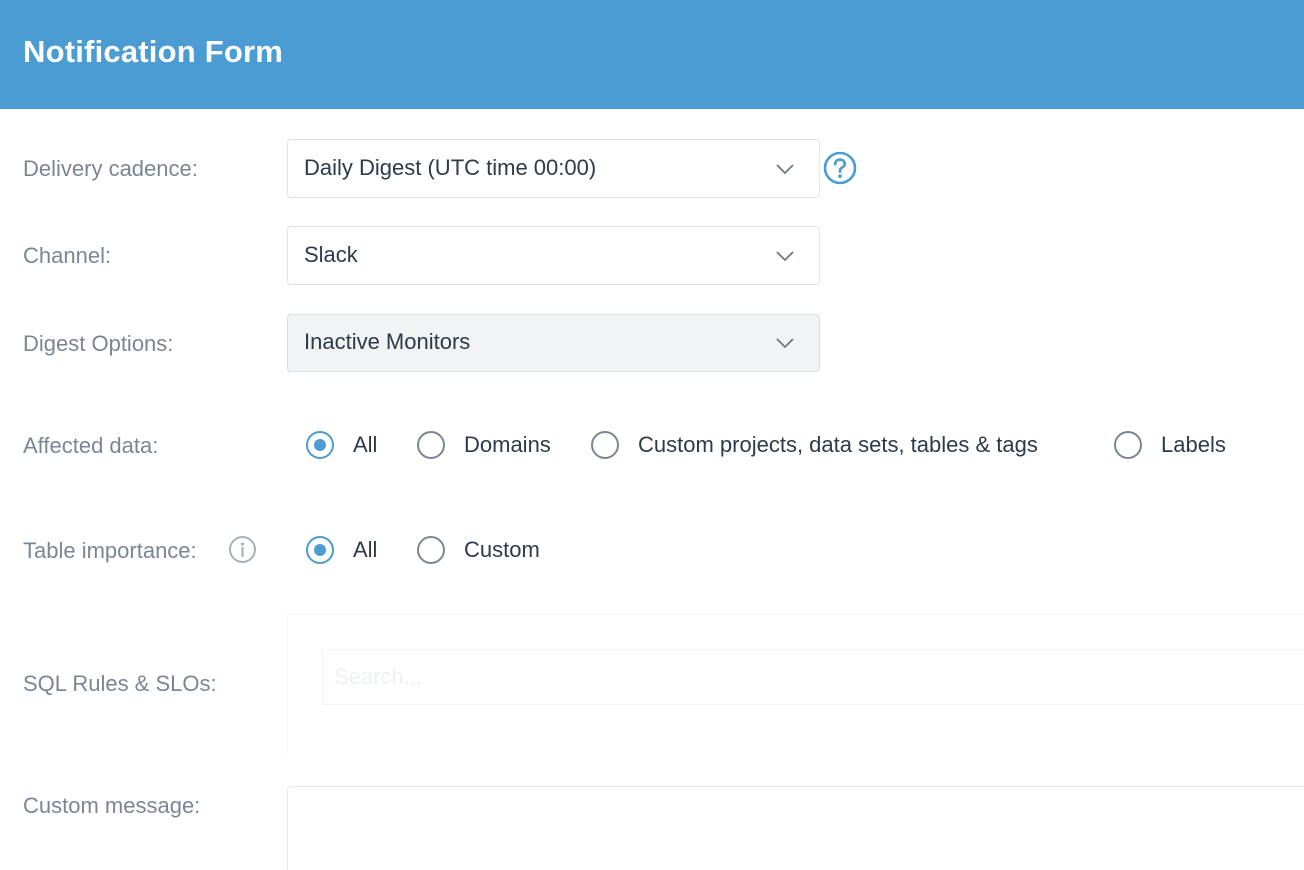  What do you see at coordinates (795, 828) in the screenshot?
I see `custom-message-textarea` at bounding box center [795, 828].